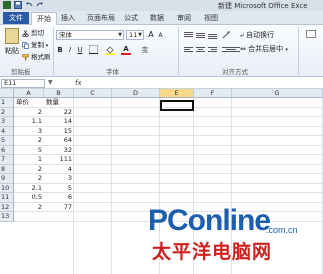 The image size is (323, 274). I want to click on cell-a12: 2, so click(29, 207).